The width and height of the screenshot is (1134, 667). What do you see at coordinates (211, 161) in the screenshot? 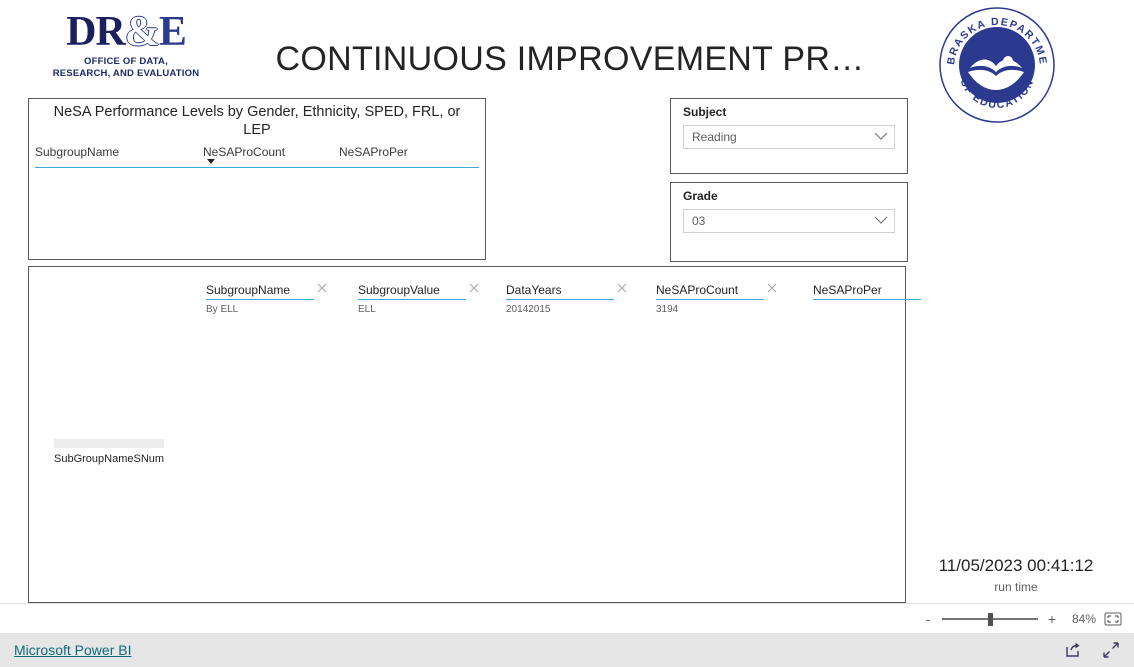
I see `sort-descending-caret-icon` at bounding box center [211, 161].